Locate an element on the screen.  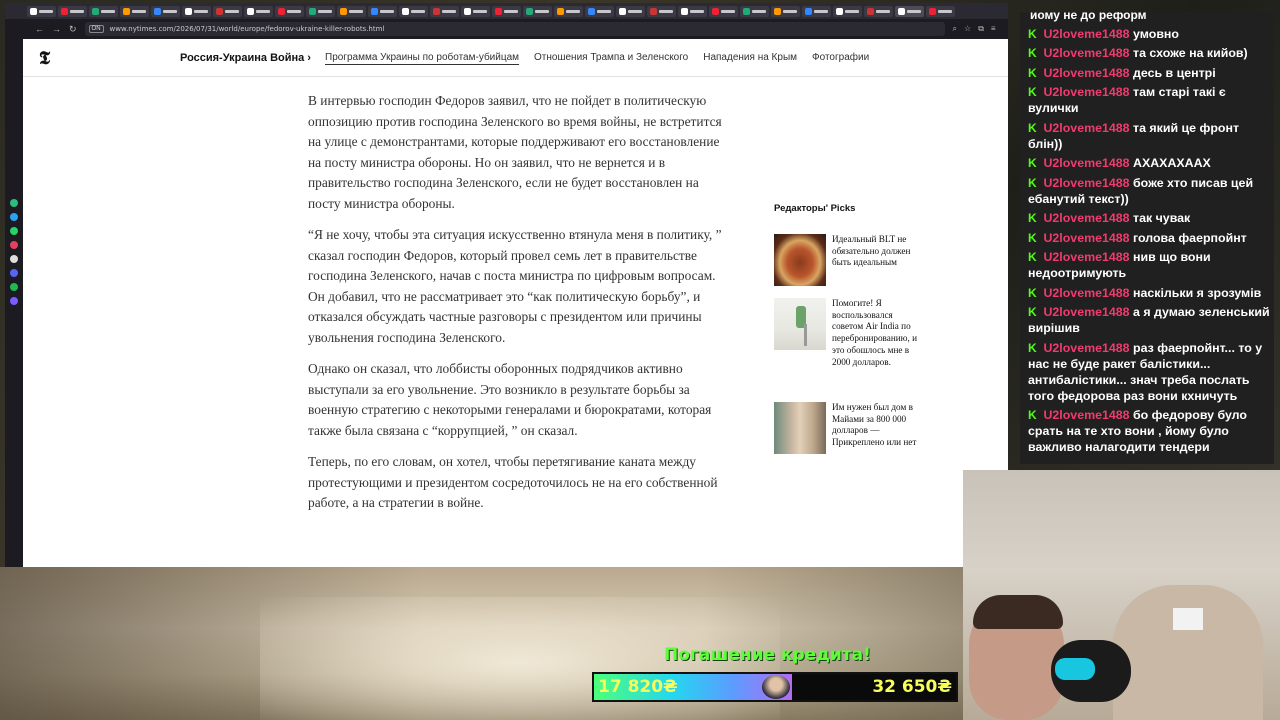
pick-thumbnail-couple is located at coordinates (800, 428).